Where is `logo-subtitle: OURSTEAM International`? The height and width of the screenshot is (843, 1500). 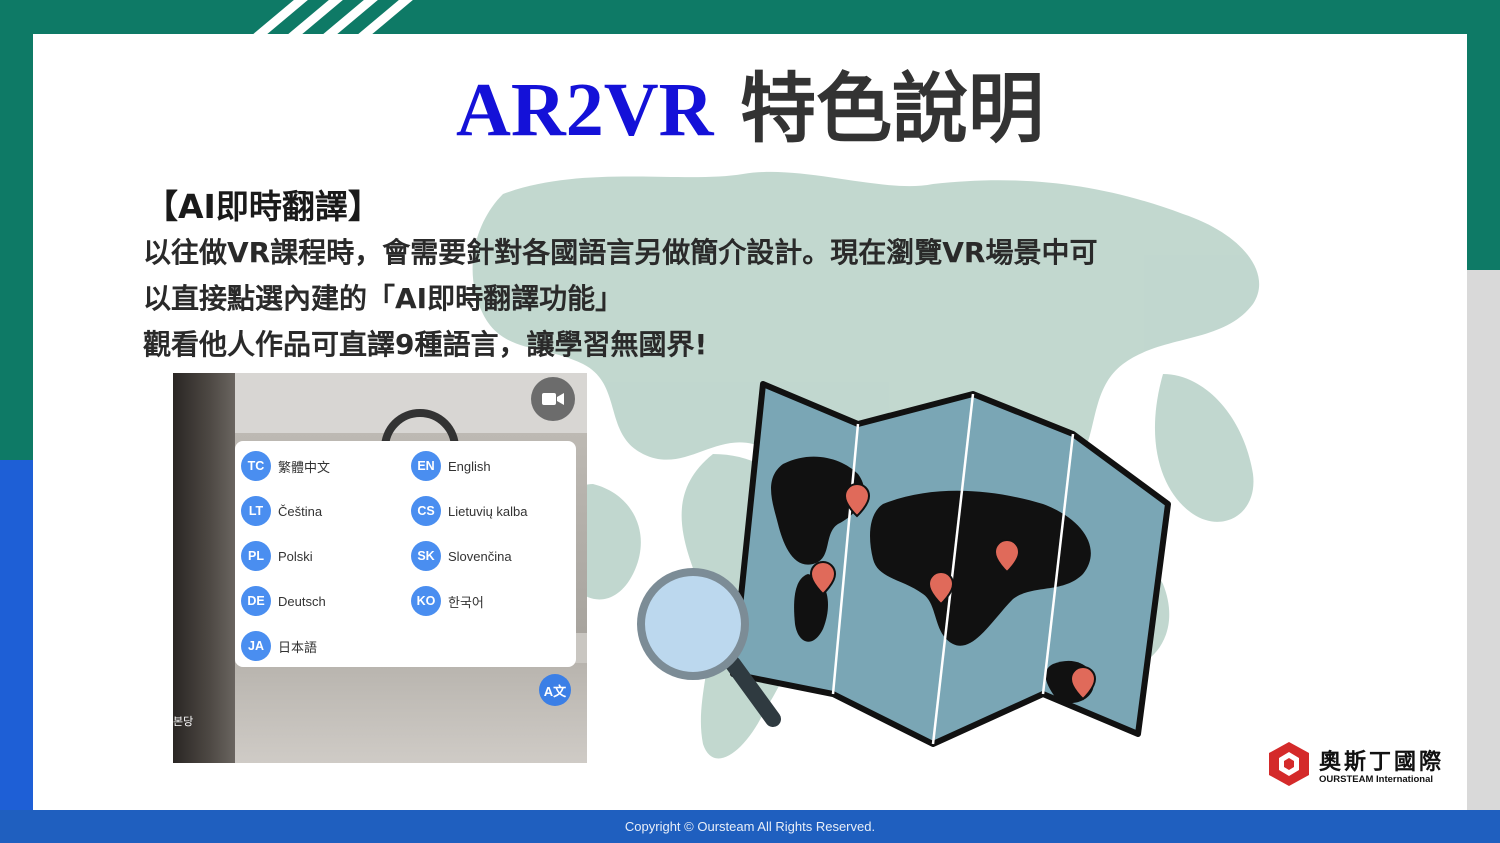
logo-subtitle: OURSTEAM International is located at coordinates (1376, 779).